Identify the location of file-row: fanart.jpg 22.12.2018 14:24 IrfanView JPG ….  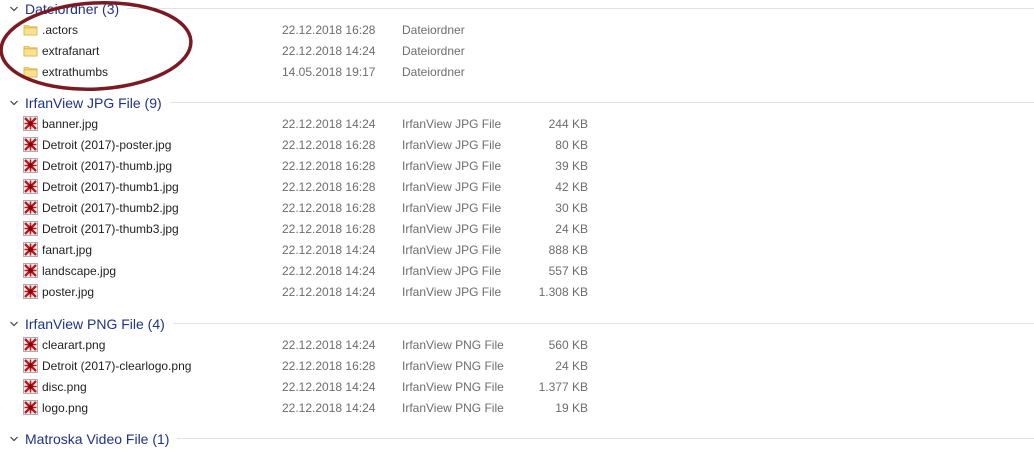
(517, 249).